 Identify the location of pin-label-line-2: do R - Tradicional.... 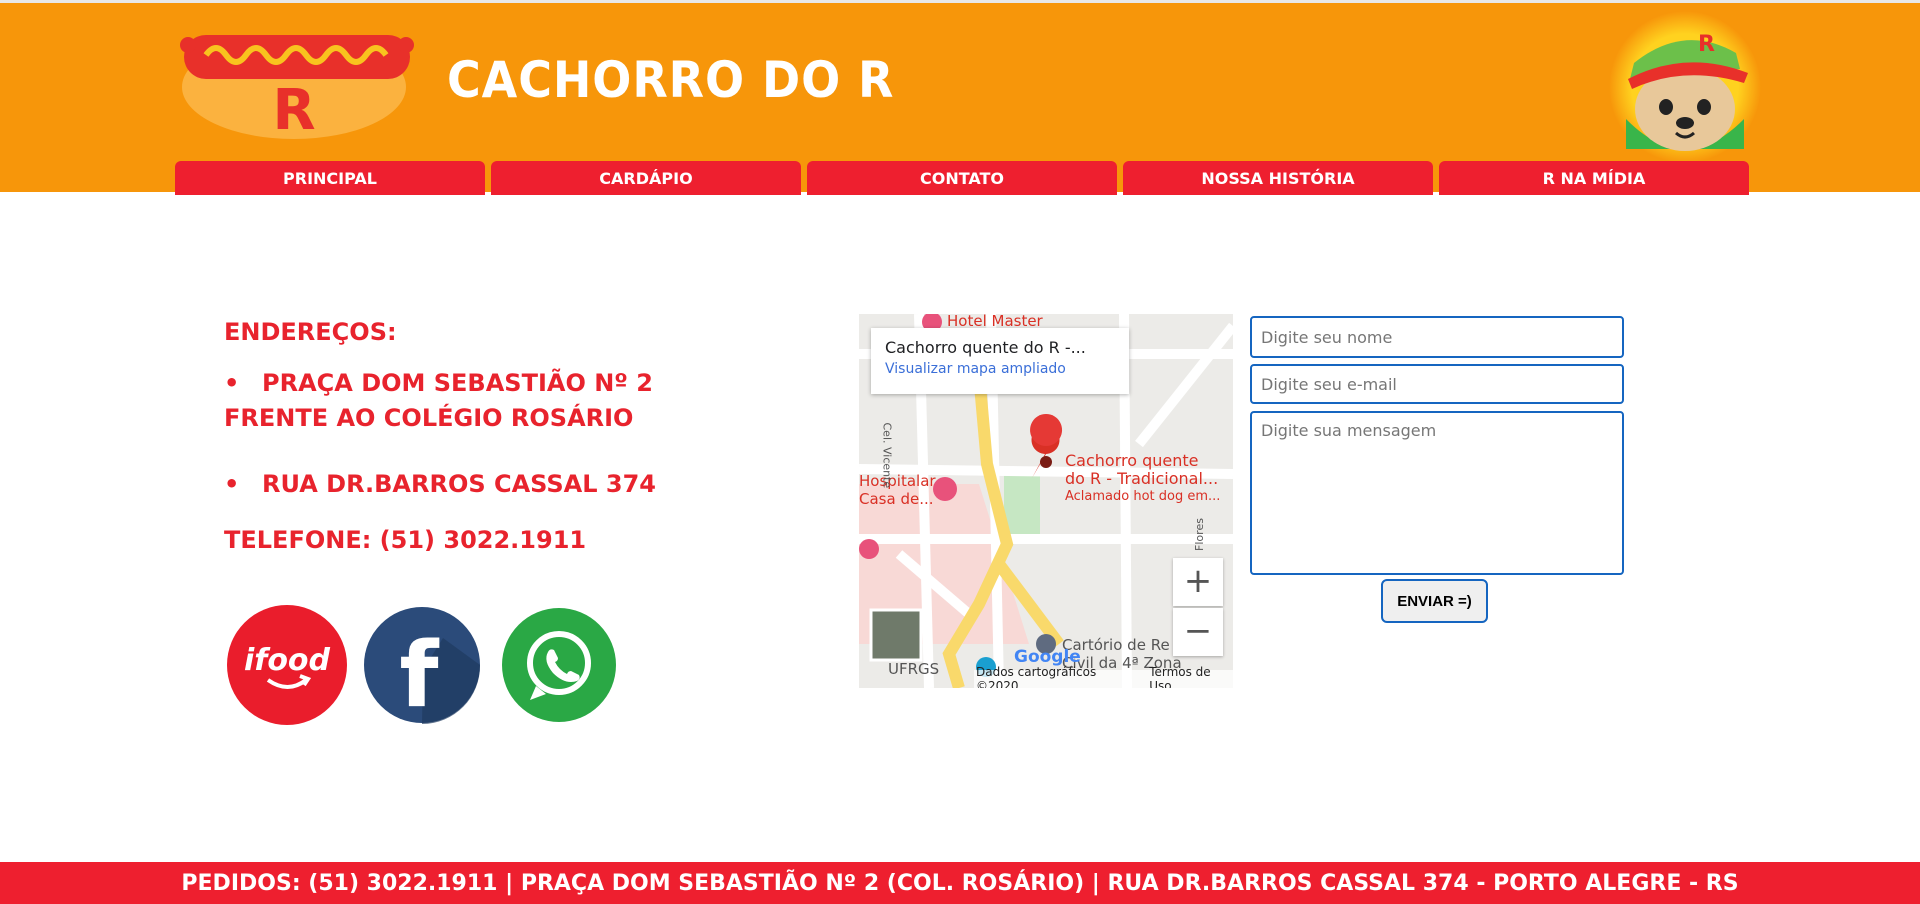
(1142, 478).